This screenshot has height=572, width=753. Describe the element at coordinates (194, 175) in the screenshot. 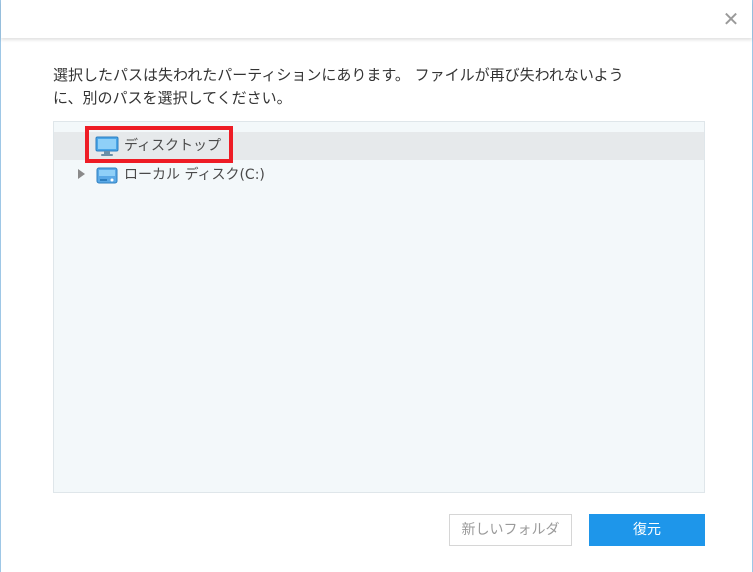

I see `tree-item-label: ローカル ディスク(C:)` at that location.